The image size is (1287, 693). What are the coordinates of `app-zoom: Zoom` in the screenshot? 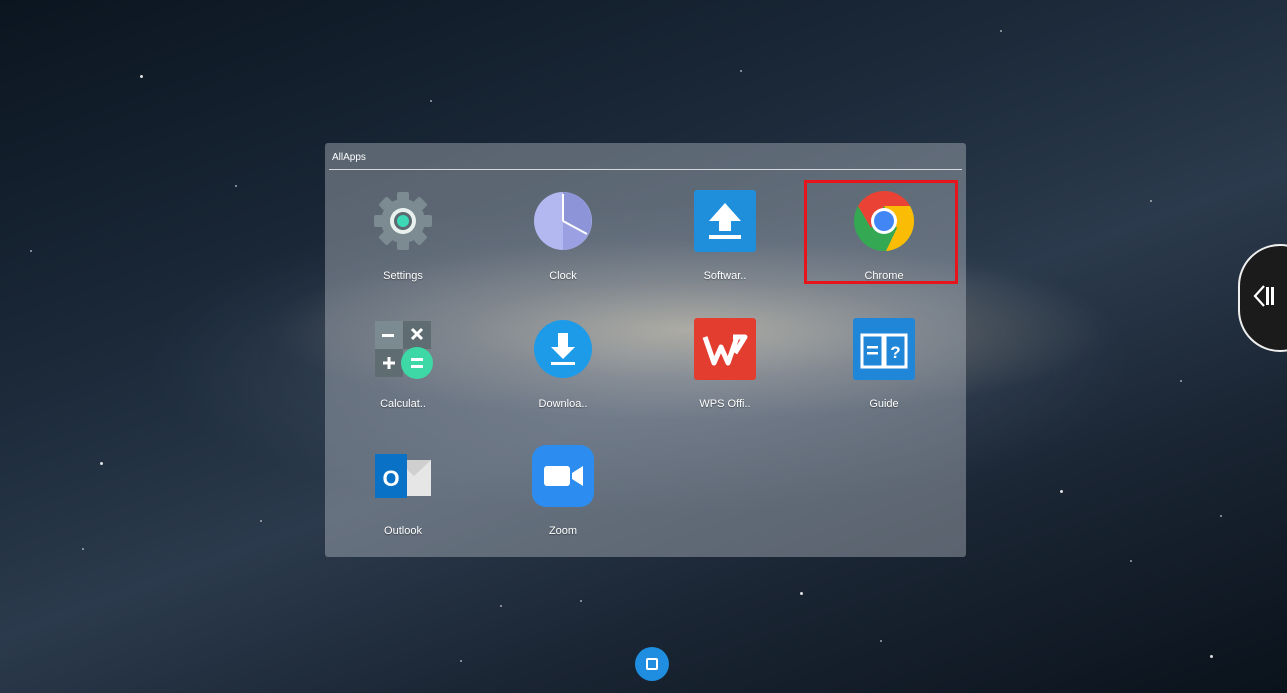 It's located at (563, 499).